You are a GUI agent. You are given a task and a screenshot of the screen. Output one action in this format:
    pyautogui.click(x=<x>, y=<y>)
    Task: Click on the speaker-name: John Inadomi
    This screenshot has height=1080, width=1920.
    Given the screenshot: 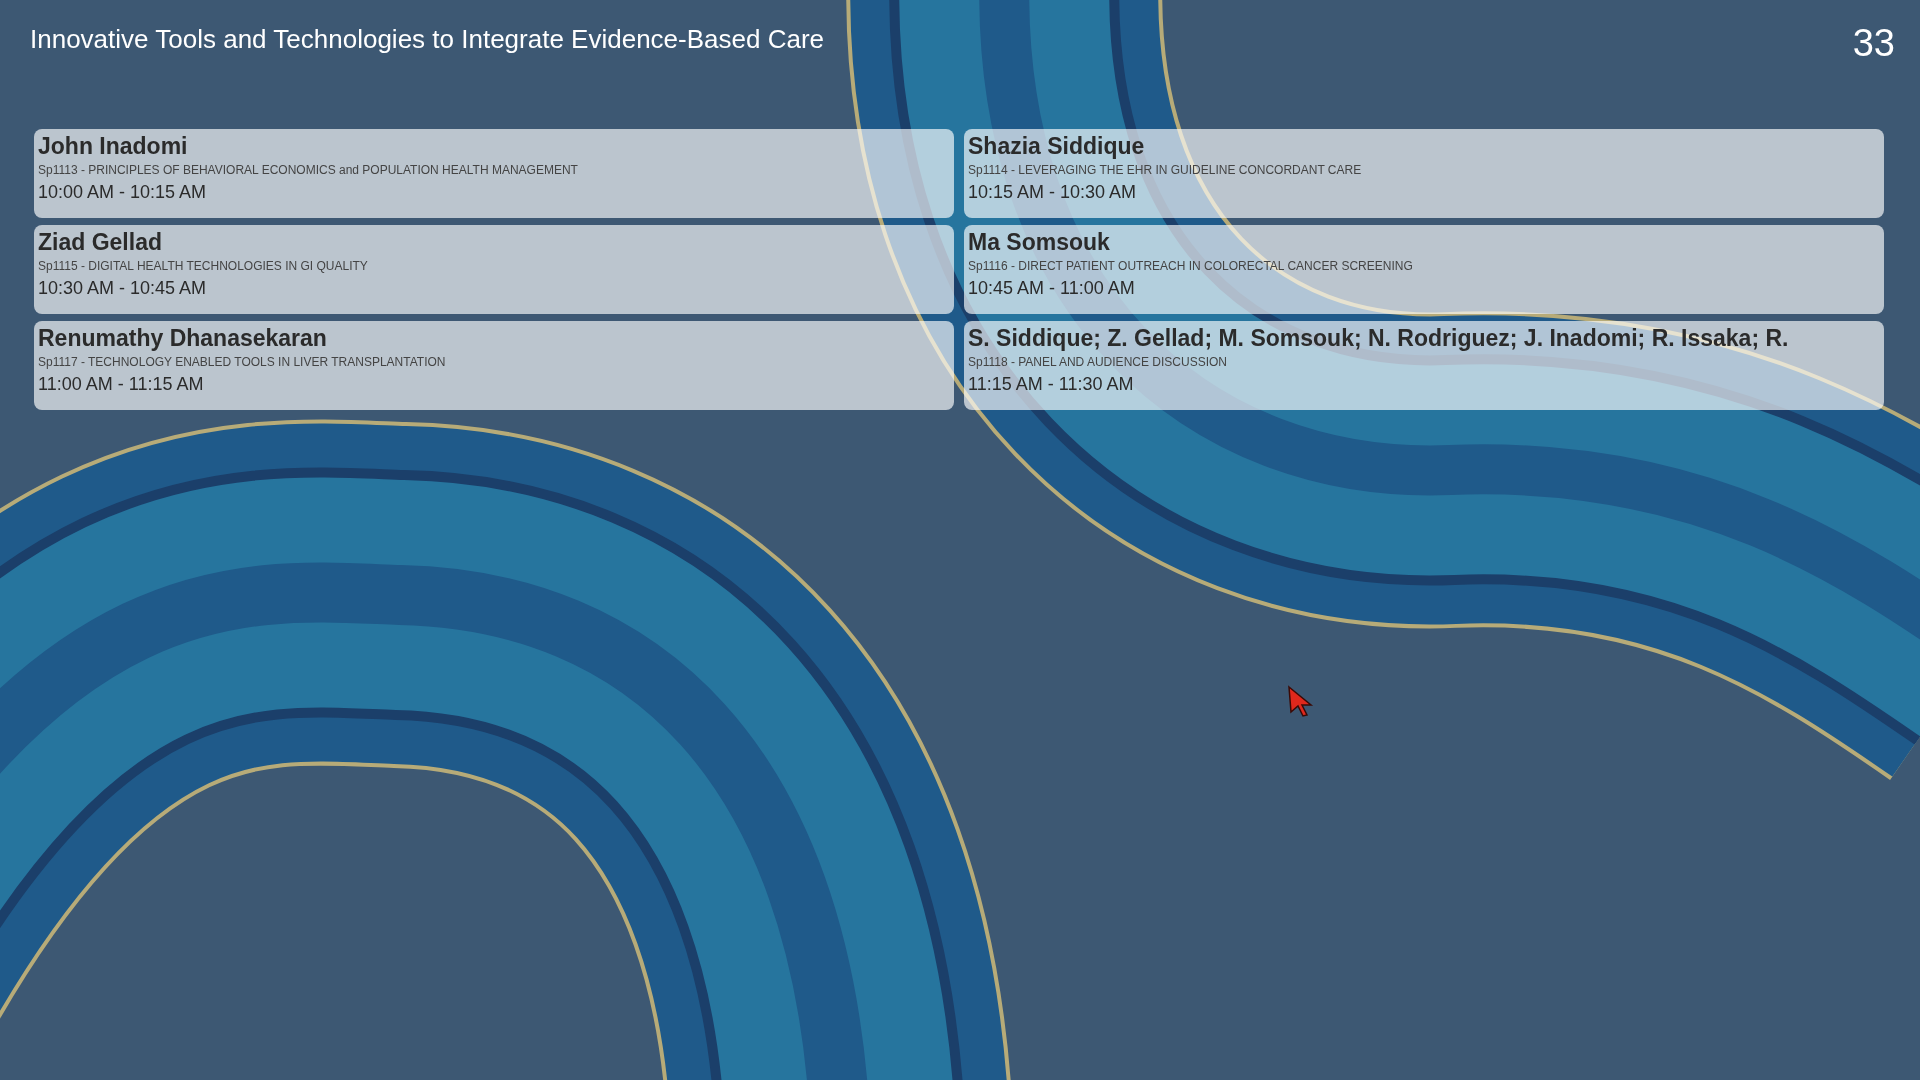 What is the action you would take?
    pyautogui.click(x=113, y=146)
    